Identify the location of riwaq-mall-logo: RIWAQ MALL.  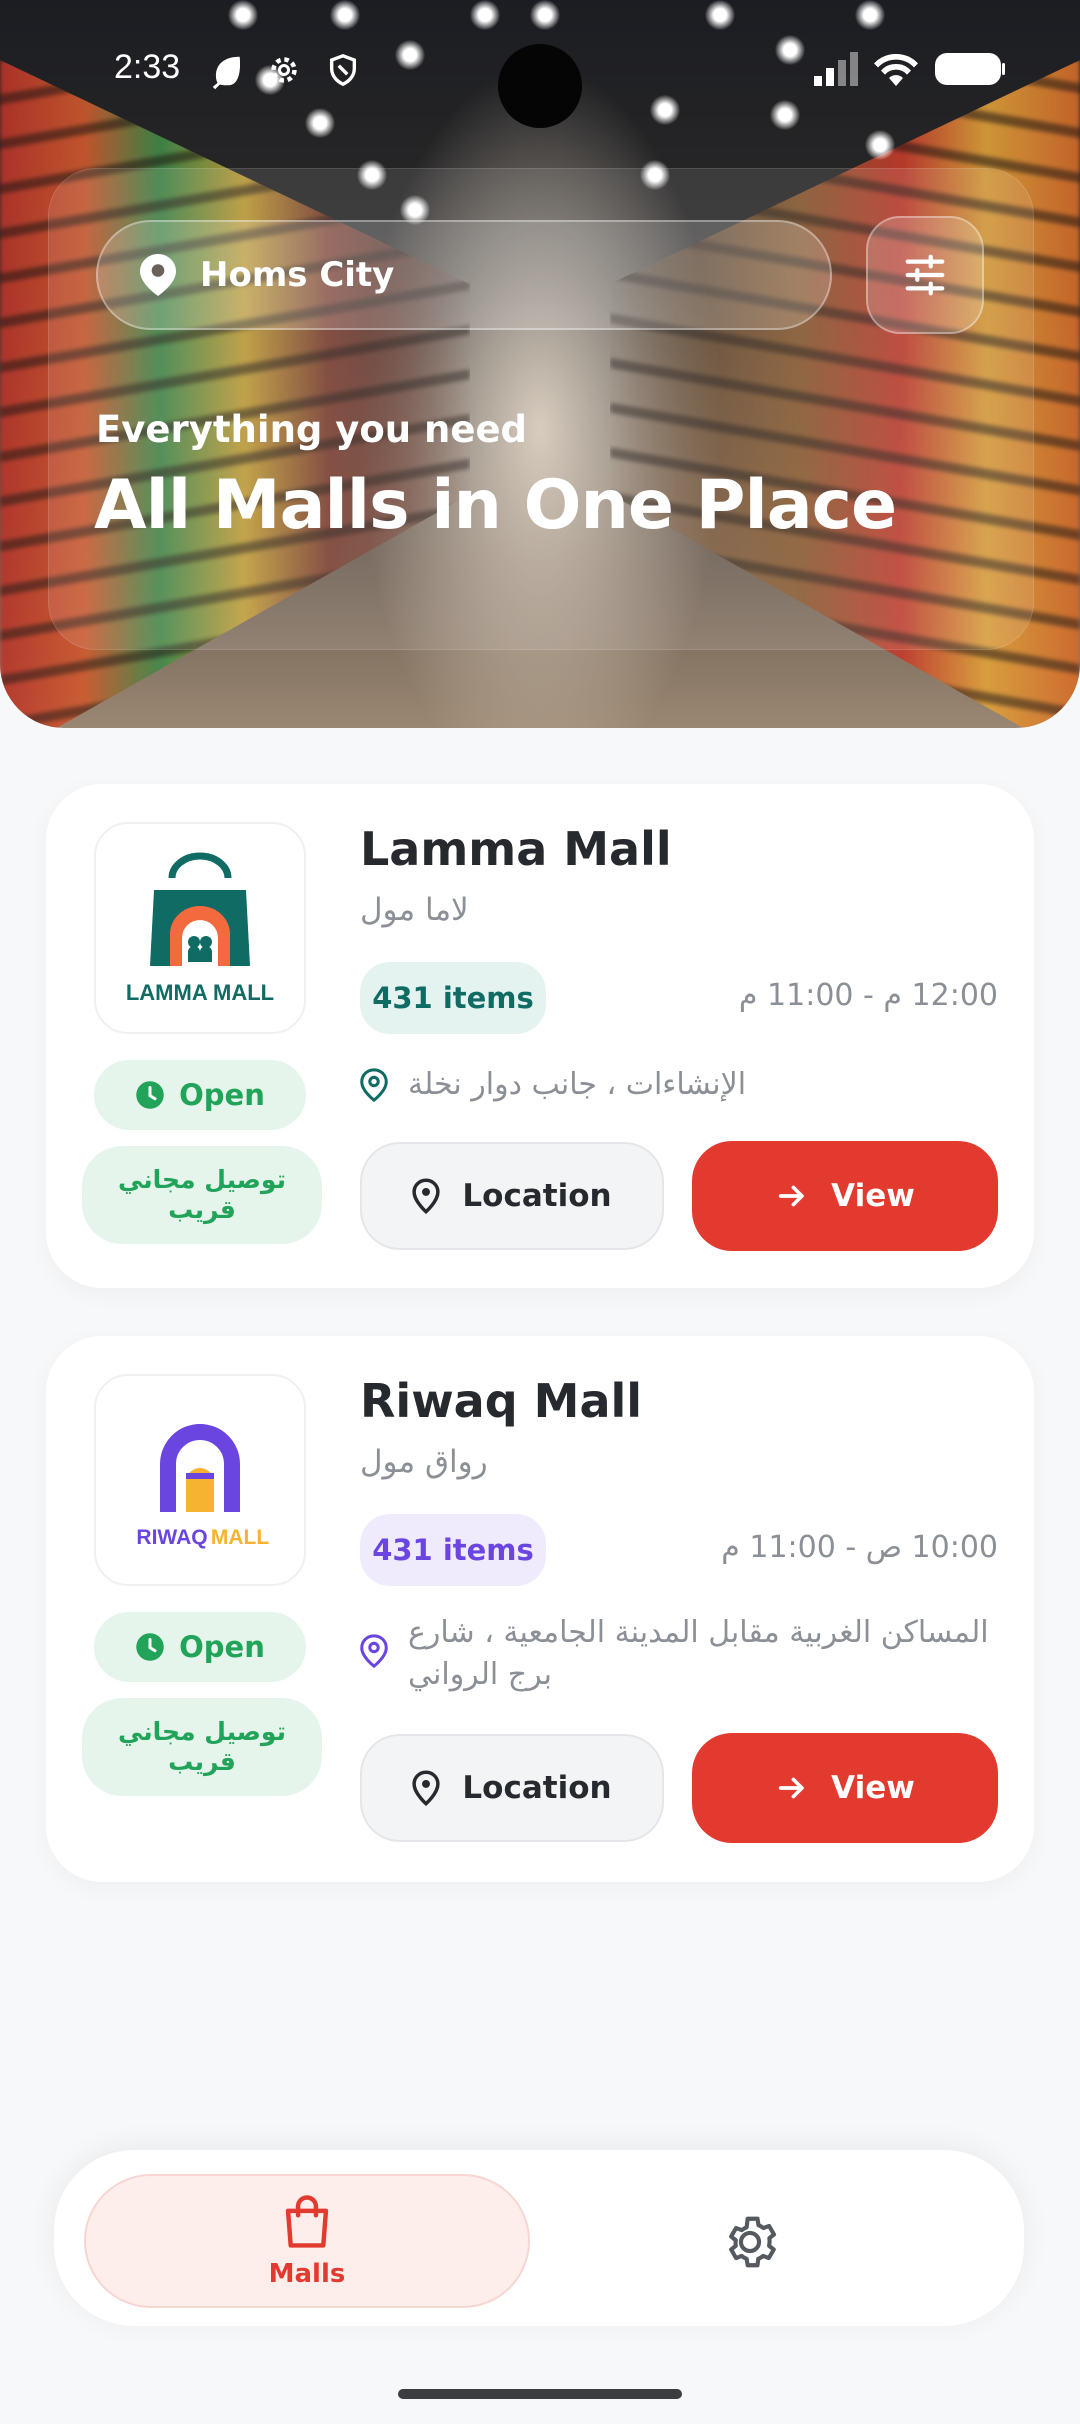
(202, 1486).